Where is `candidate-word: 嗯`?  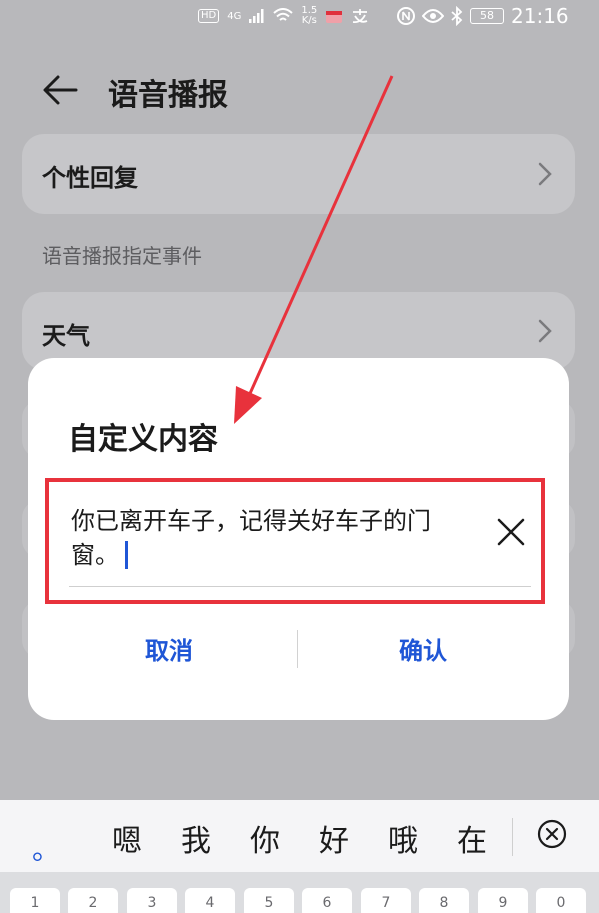
candidate-word: 嗯 is located at coordinates (127, 838).